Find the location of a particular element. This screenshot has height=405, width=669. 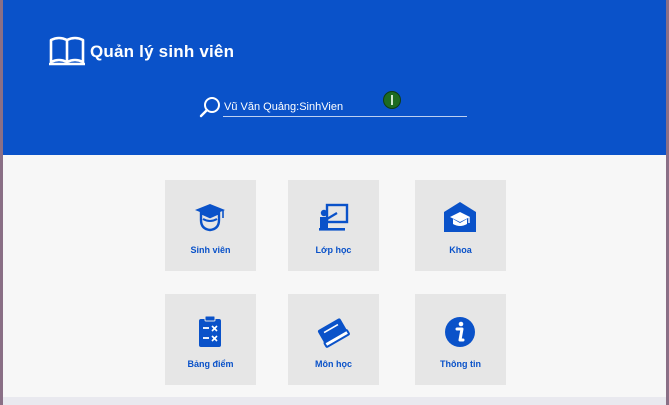

search-input is located at coordinates (345, 107).